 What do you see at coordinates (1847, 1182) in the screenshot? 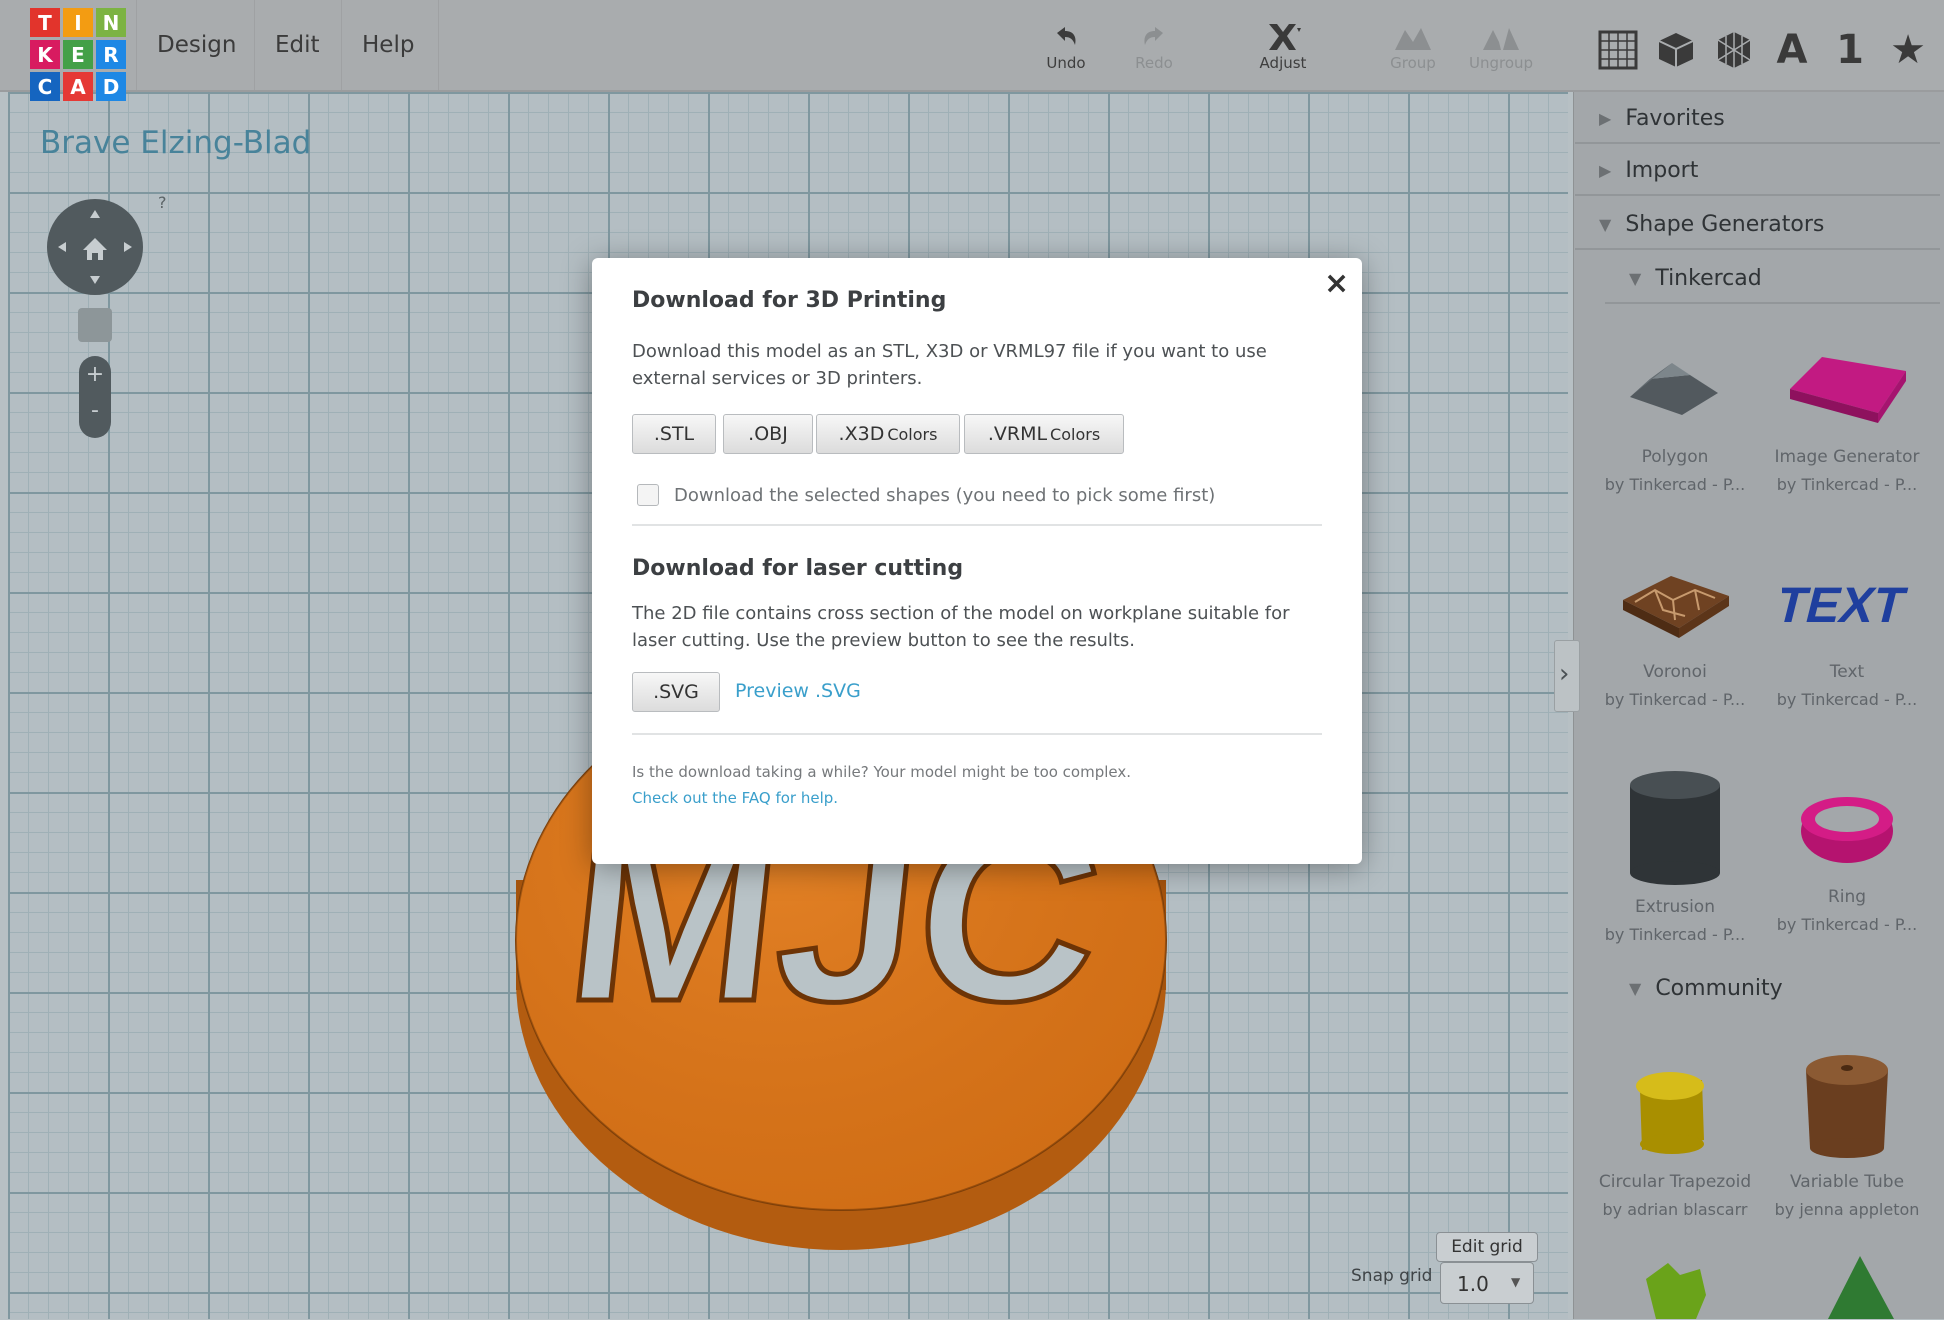
I see `shape-name: Variable Tube` at bounding box center [1847, 1182].